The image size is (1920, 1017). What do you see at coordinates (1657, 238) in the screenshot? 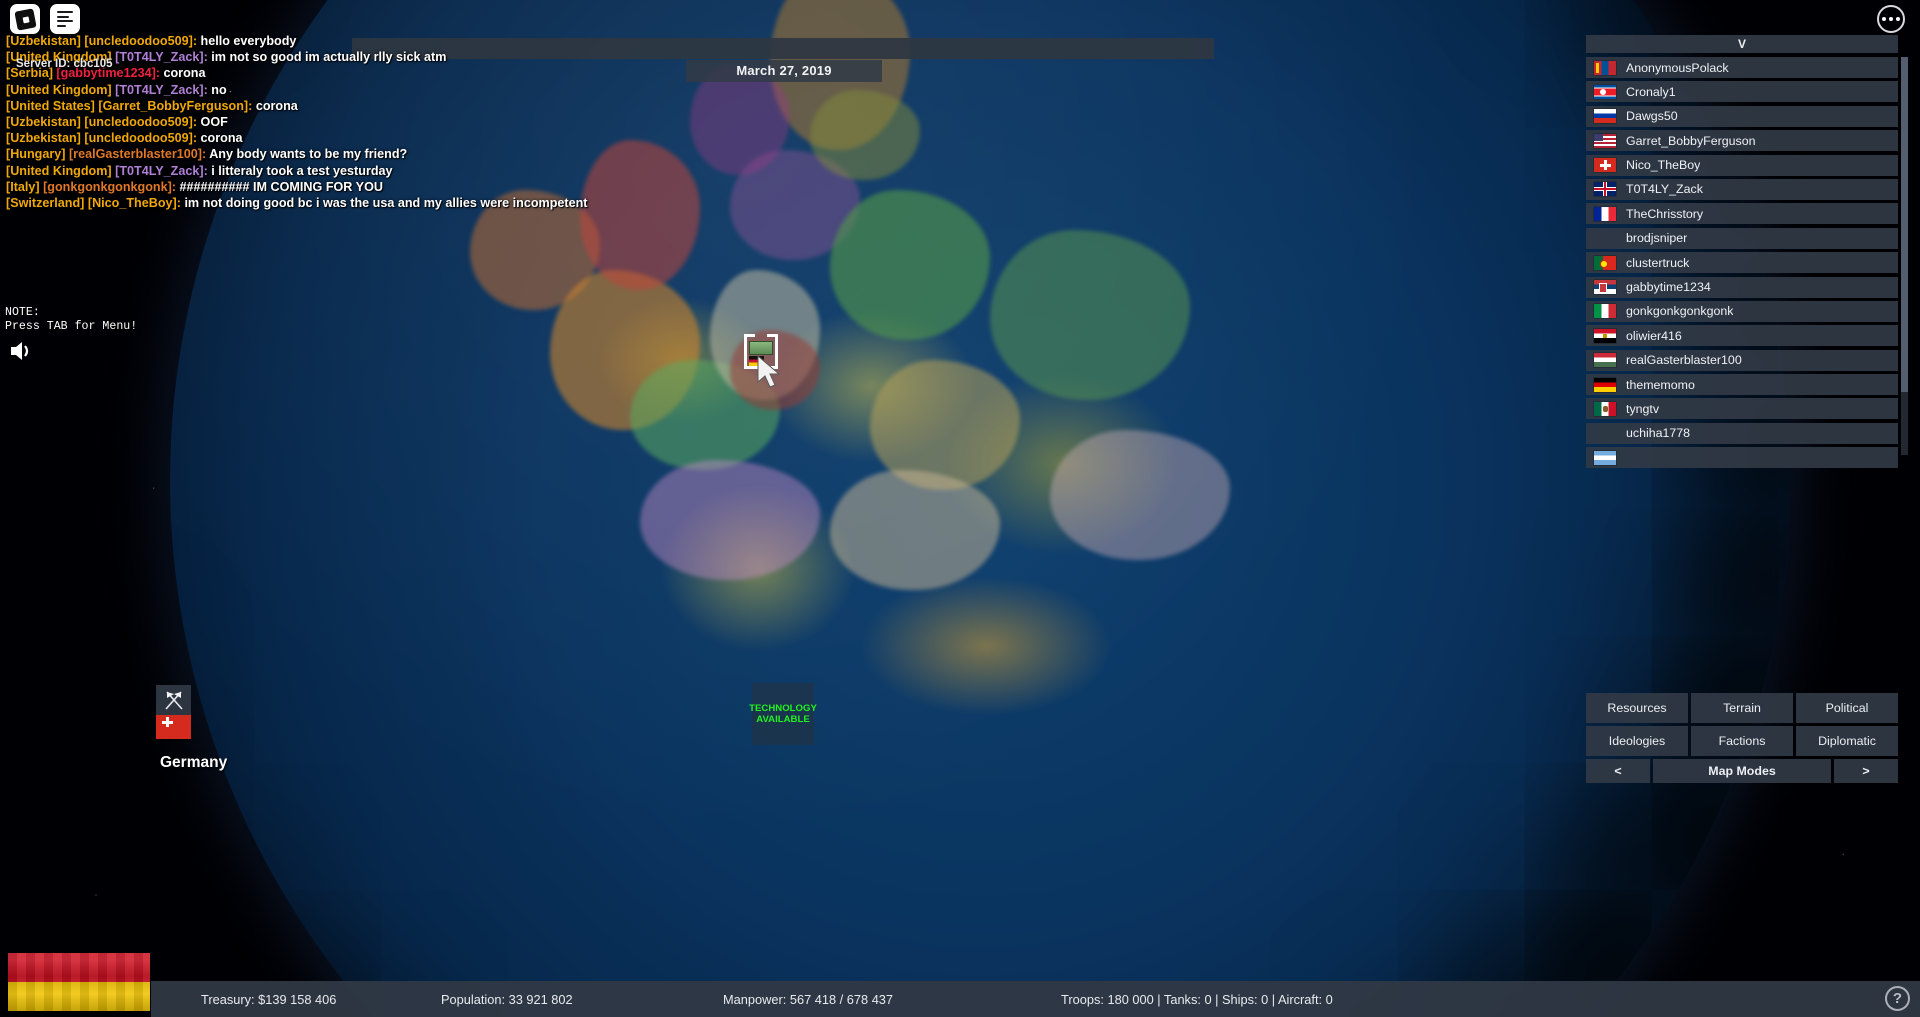
I see `player-name: brodjsniper` at bounding box center [1657, 238].